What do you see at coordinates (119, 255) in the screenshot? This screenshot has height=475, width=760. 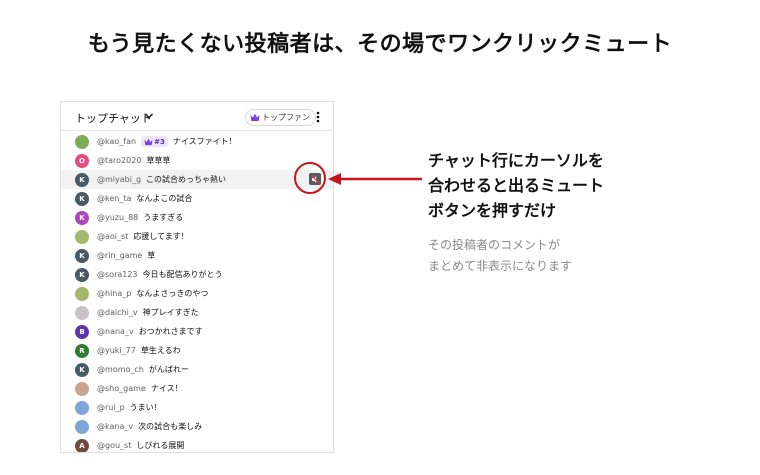 I see `author-name: @rin_game` at bounding box center [119, 255].